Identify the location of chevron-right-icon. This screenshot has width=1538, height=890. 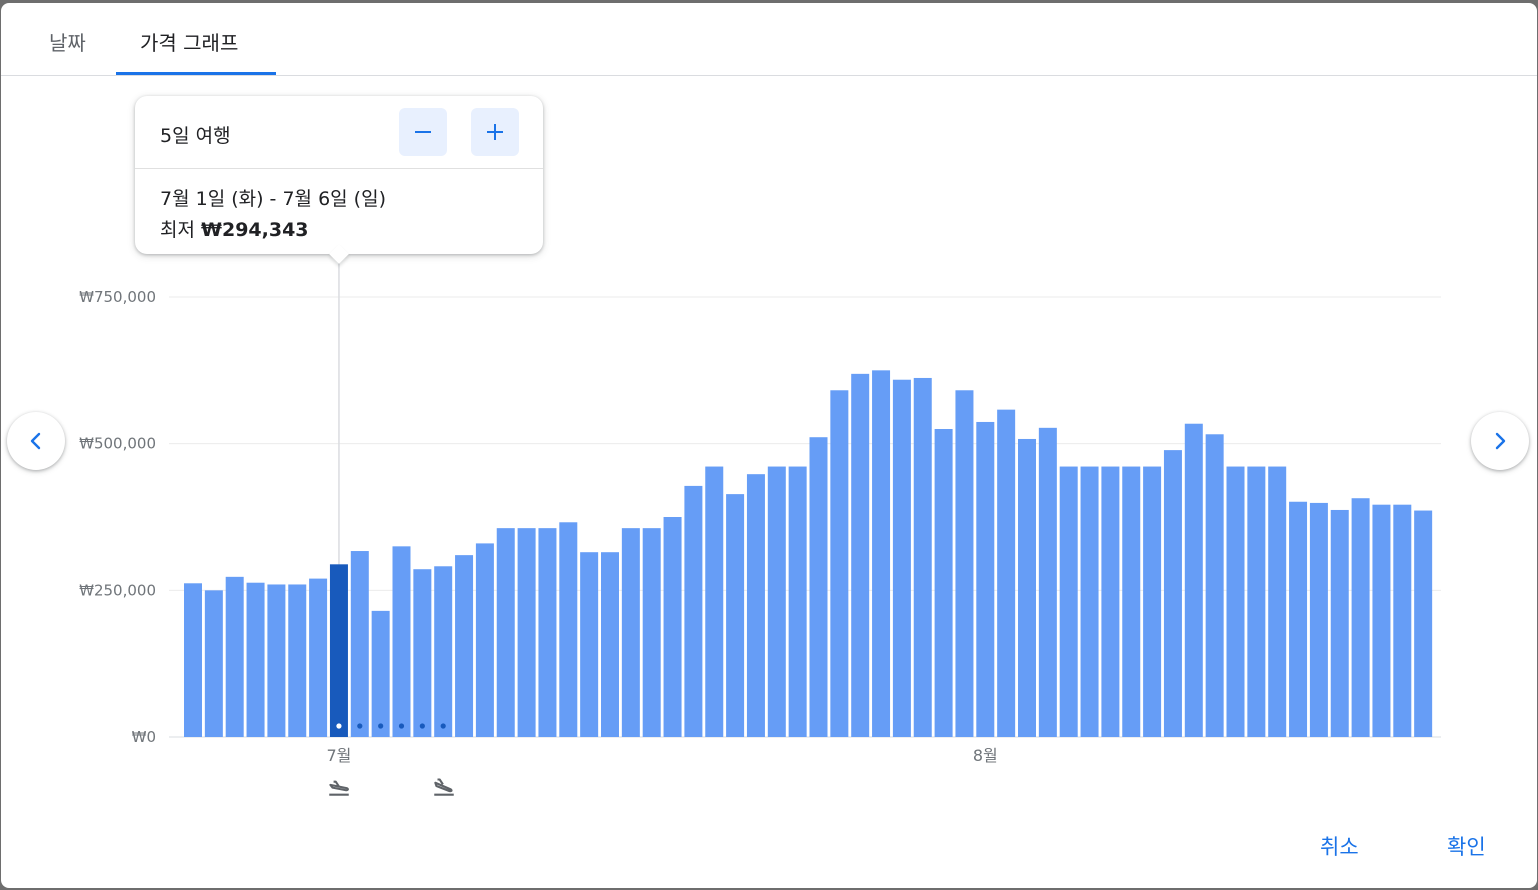
(1500, 441).